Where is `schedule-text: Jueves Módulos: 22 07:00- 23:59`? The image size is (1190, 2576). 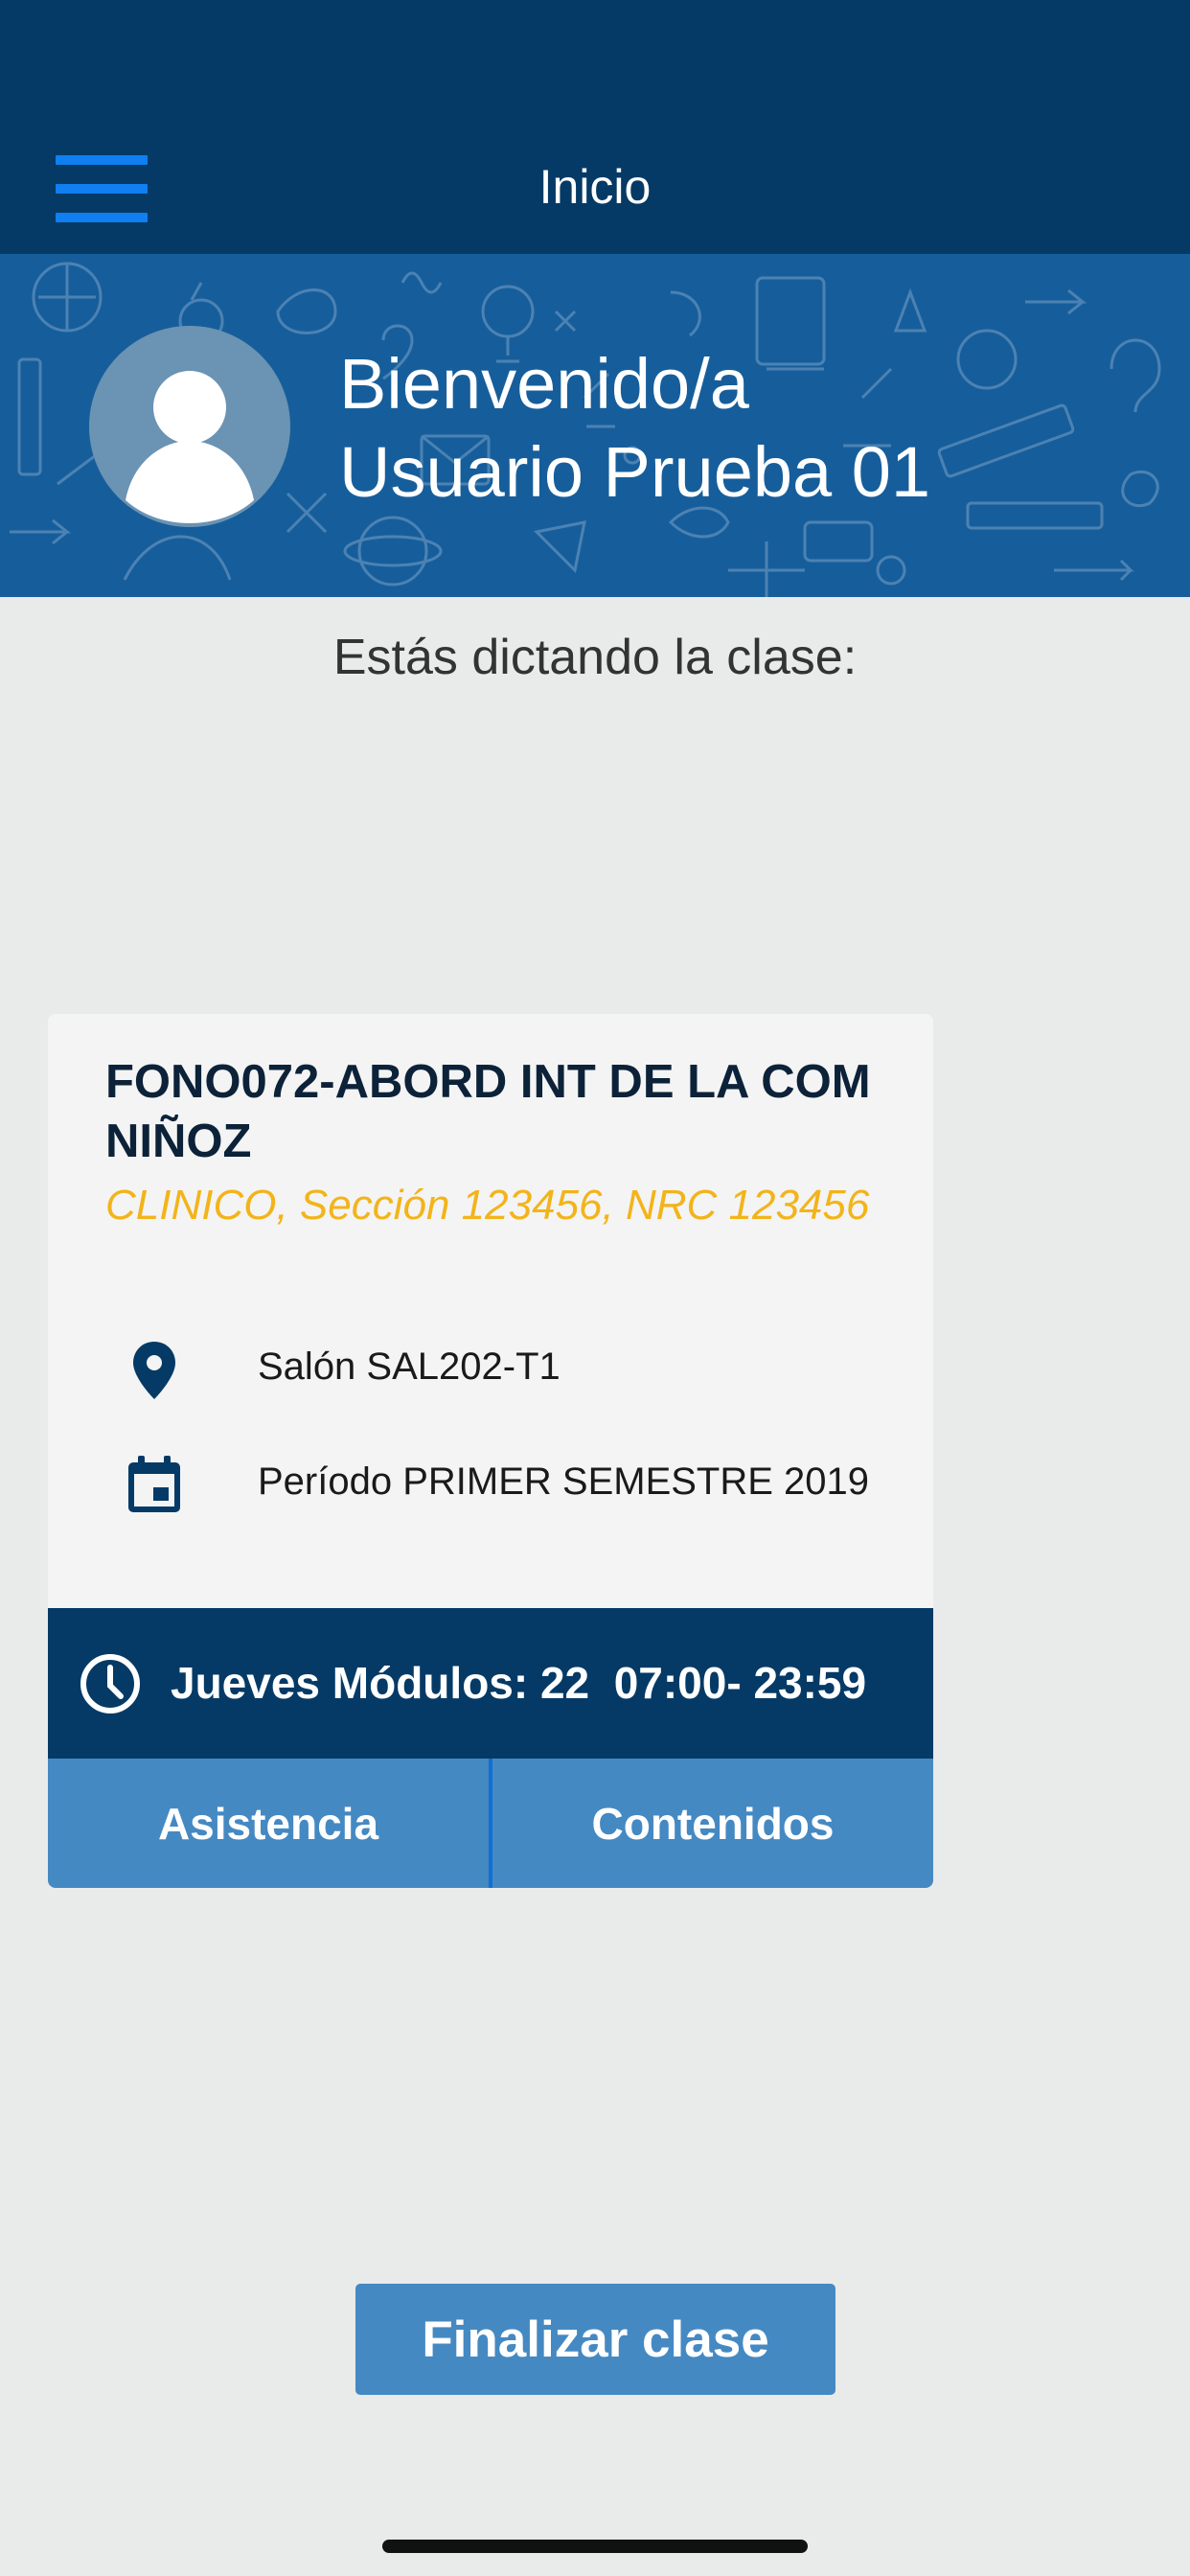
schedule-text: Jueves Módulos: 22 07:00- 23:59 is located at coordinates (519, 1683).